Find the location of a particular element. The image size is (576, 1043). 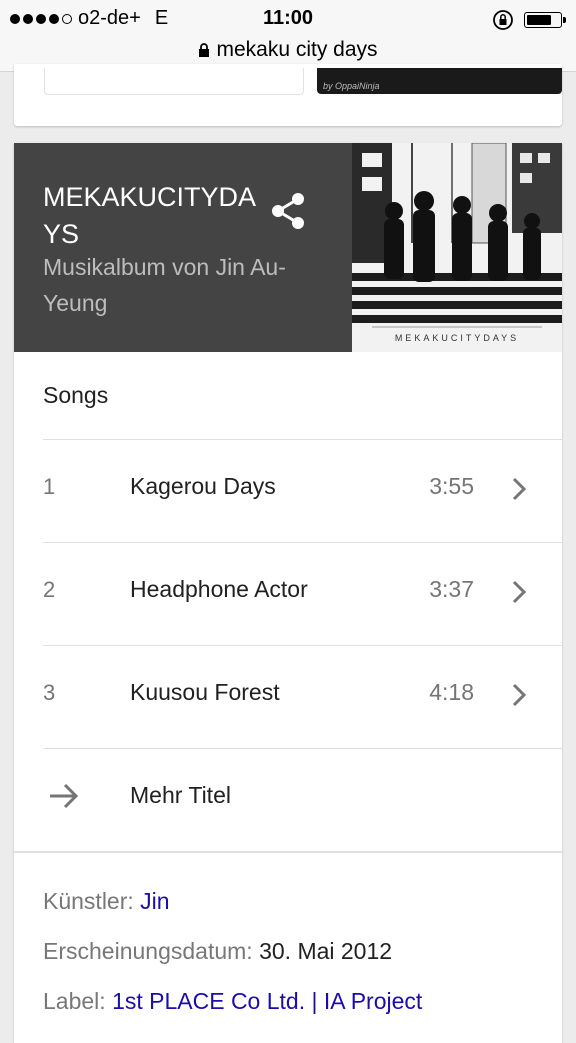

image-results-card: by OppaiNinja is located at coordinates (288, 95).